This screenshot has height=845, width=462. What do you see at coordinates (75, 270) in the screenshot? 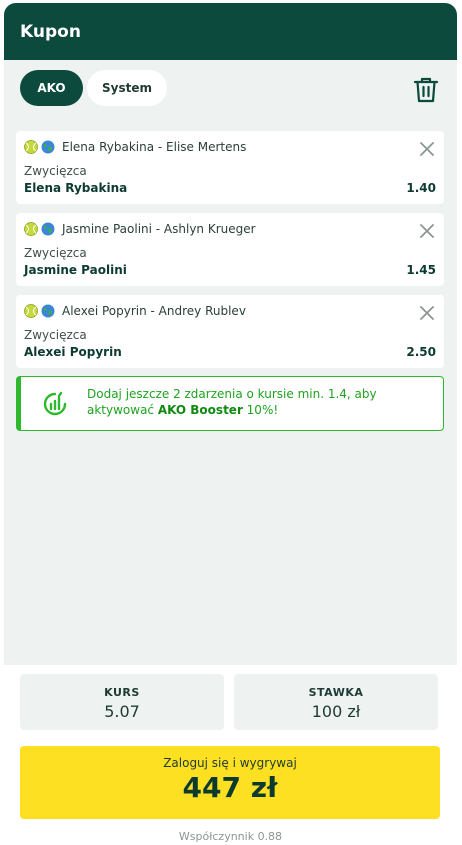
I see `selection-name: Jasmine Paolini` at bounding box center [75, 270].